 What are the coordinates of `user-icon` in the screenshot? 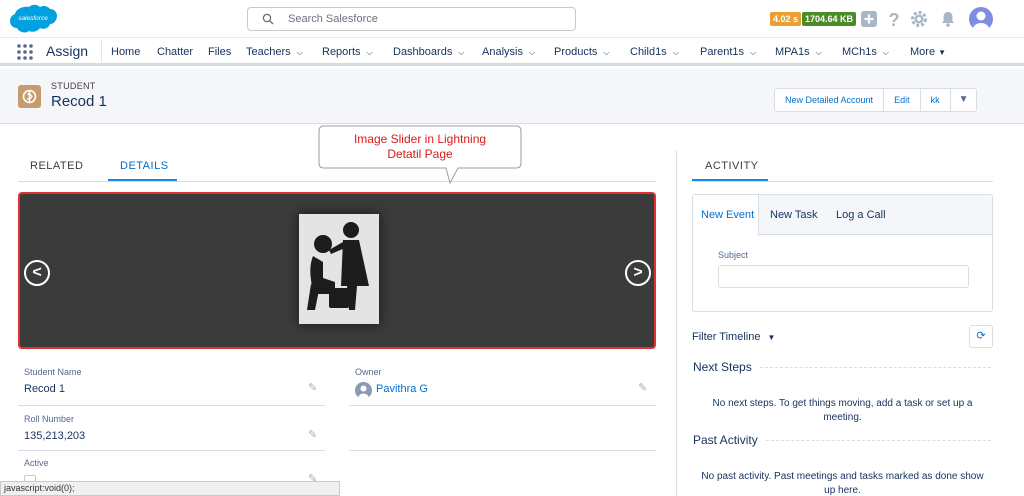 It's located at (363, 392).